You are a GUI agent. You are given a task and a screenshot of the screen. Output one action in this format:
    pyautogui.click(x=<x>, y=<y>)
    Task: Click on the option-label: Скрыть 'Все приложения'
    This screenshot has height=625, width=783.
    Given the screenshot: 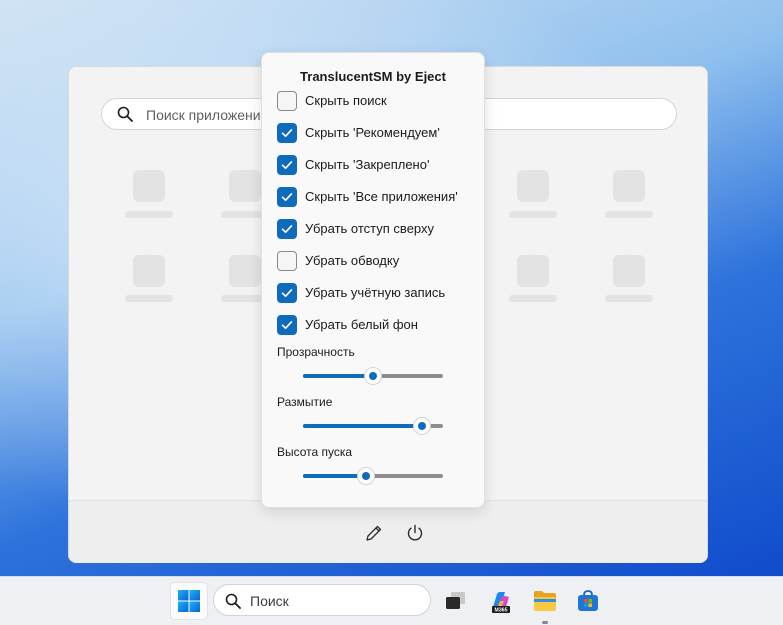 What is the action you would take?
    pyautogui.click(x=381, y=196)
    